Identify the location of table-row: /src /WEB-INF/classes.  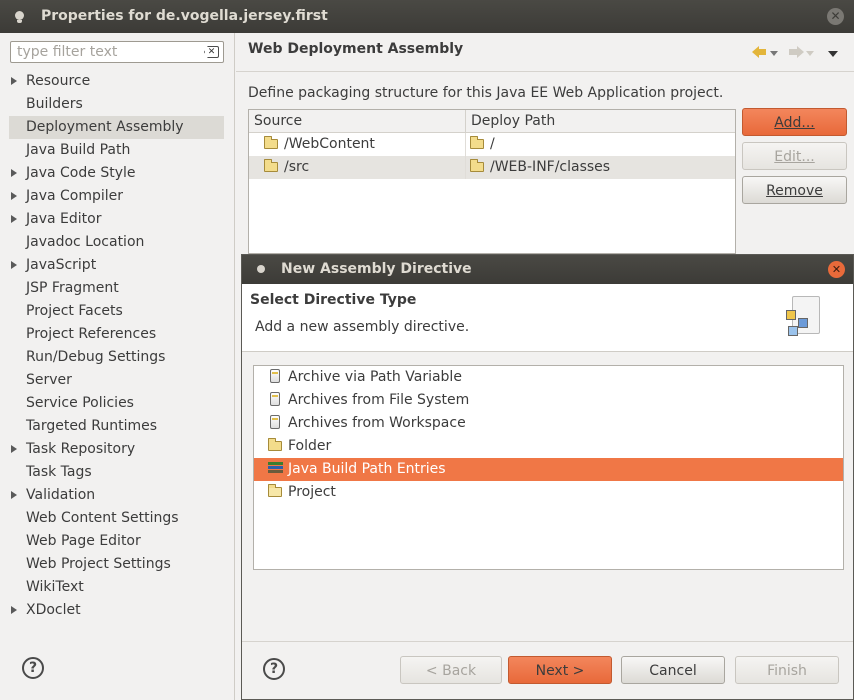
(492, 167).